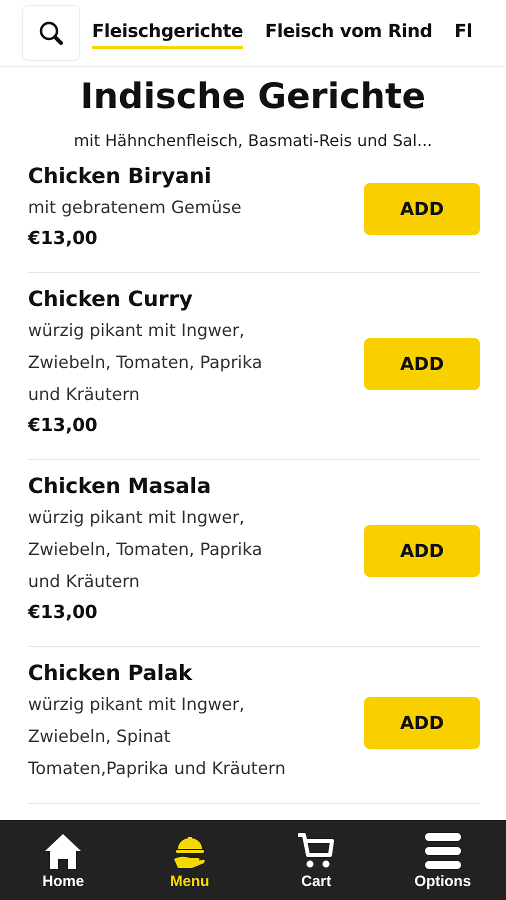 The width and height of the screenshot is (506, 900). I want to click on category-title: Indische Gerichte, so click(253, 97).